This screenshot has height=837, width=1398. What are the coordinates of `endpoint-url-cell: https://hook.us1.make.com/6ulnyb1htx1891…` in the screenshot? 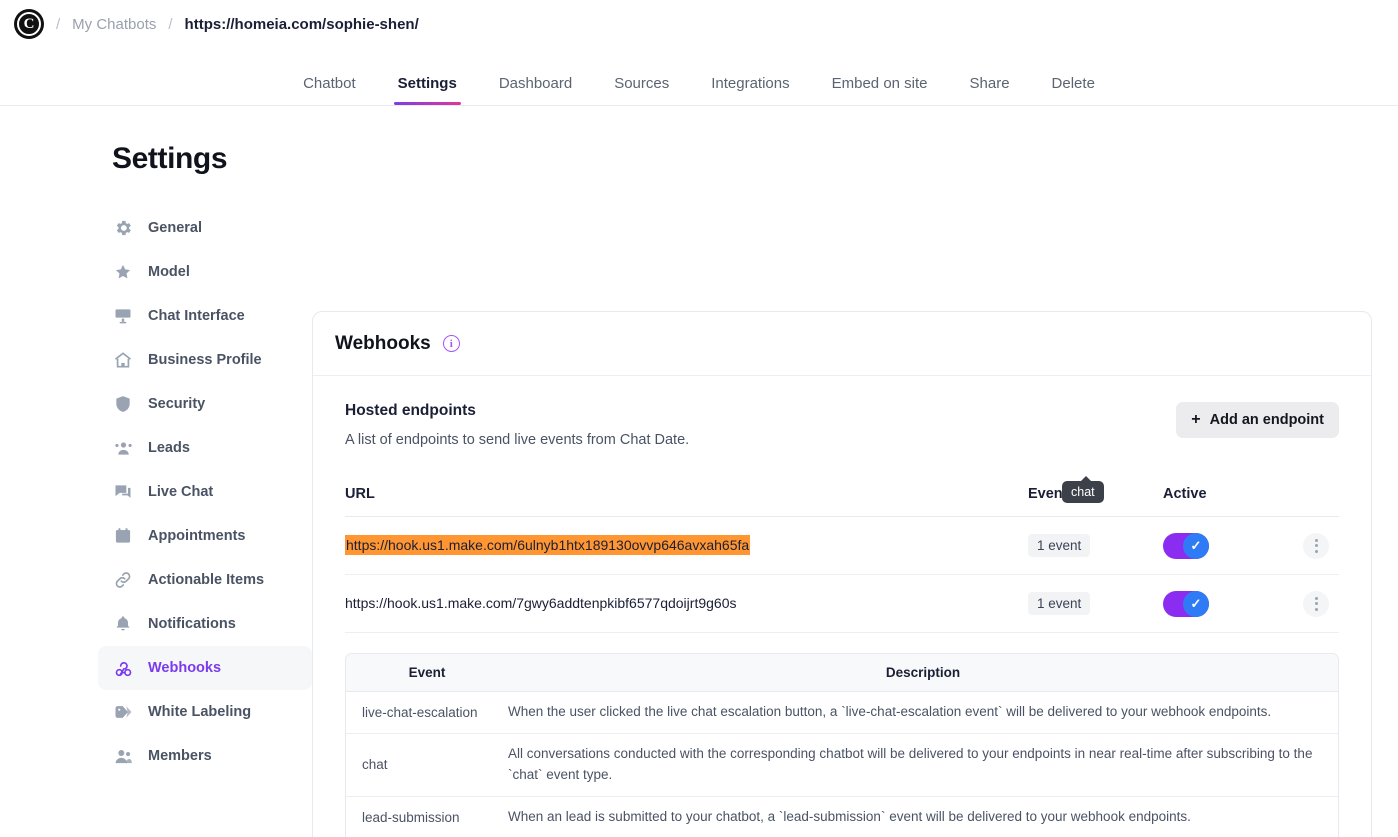 It's located at (686, 544).